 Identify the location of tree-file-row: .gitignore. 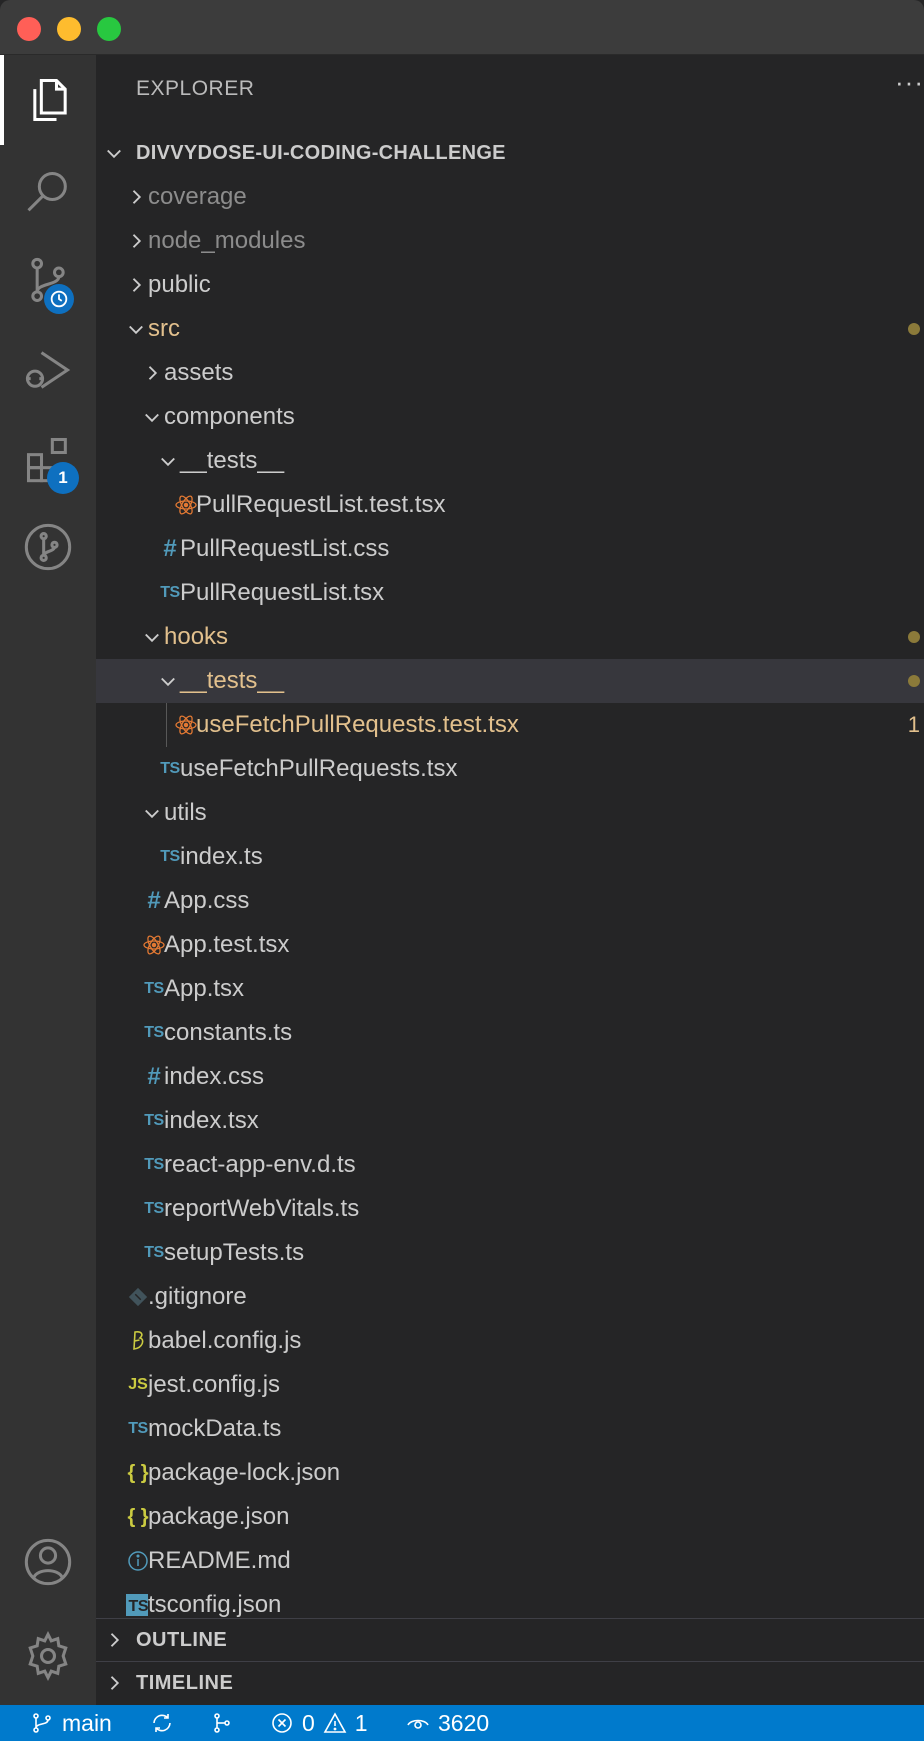
(510, 1297).